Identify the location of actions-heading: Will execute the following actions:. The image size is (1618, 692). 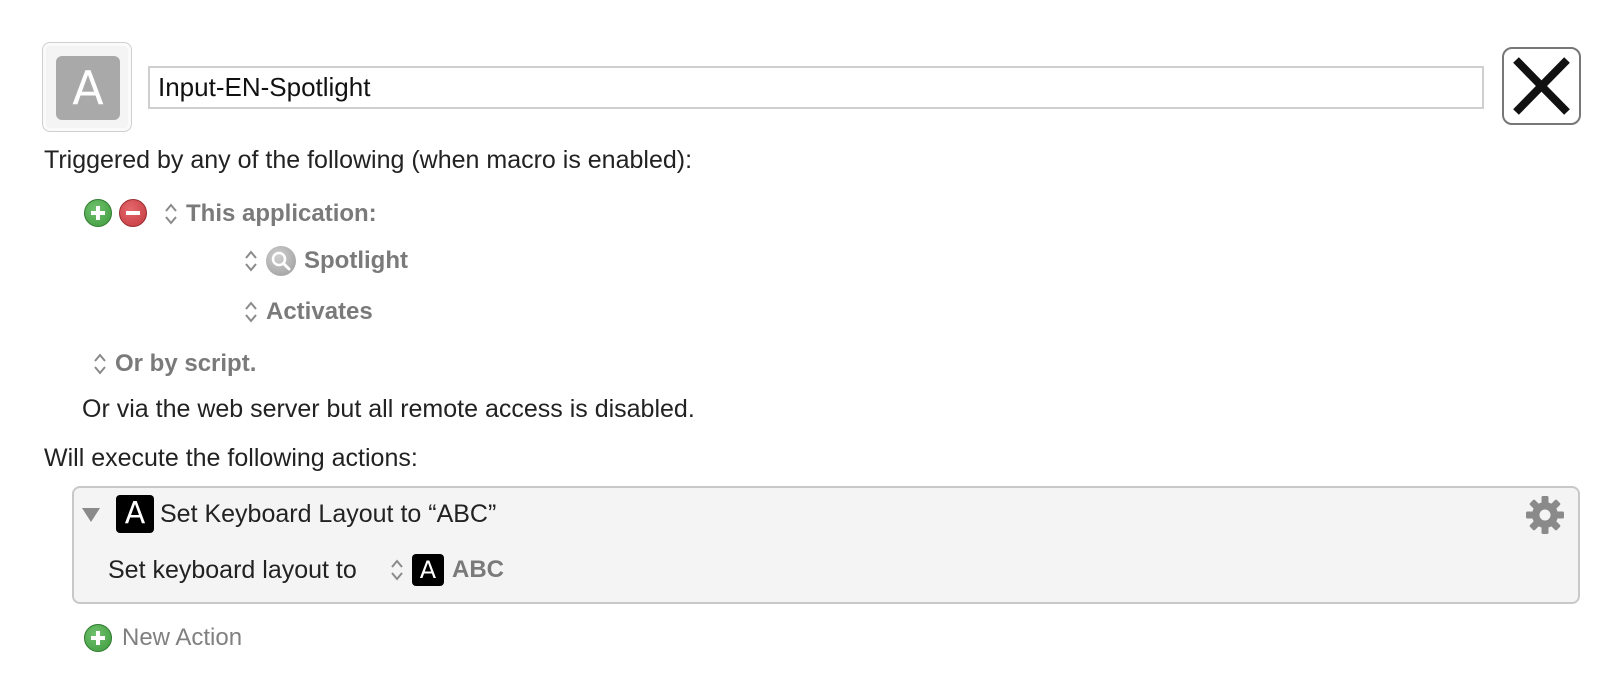
(231, 458).